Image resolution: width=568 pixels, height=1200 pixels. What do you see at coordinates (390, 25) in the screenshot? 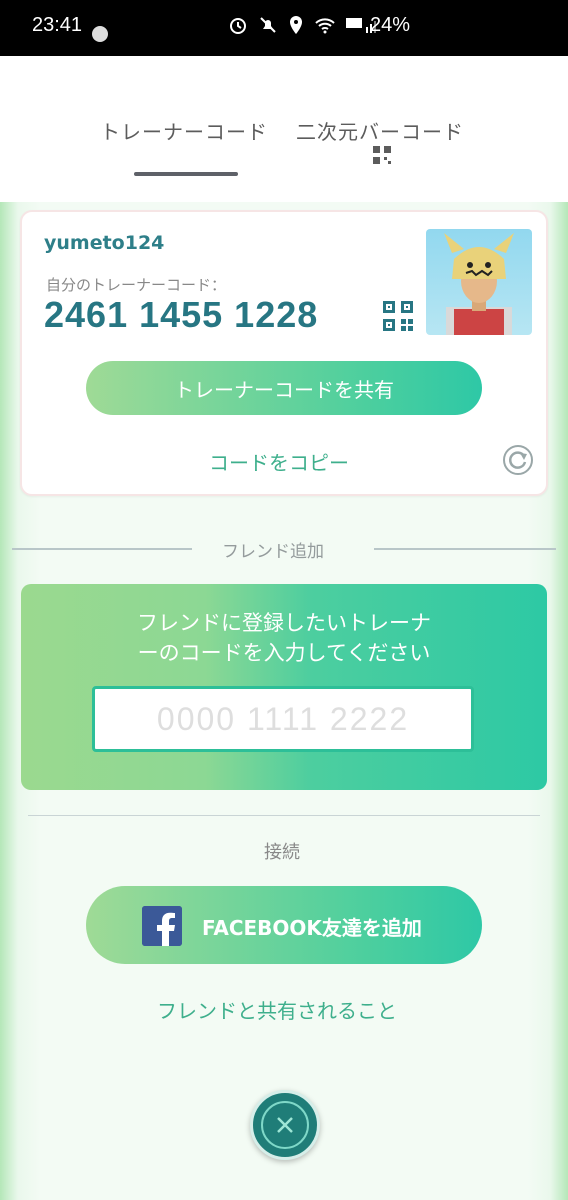
I see `battery-level: 24%` at bounding box center [390, 25].